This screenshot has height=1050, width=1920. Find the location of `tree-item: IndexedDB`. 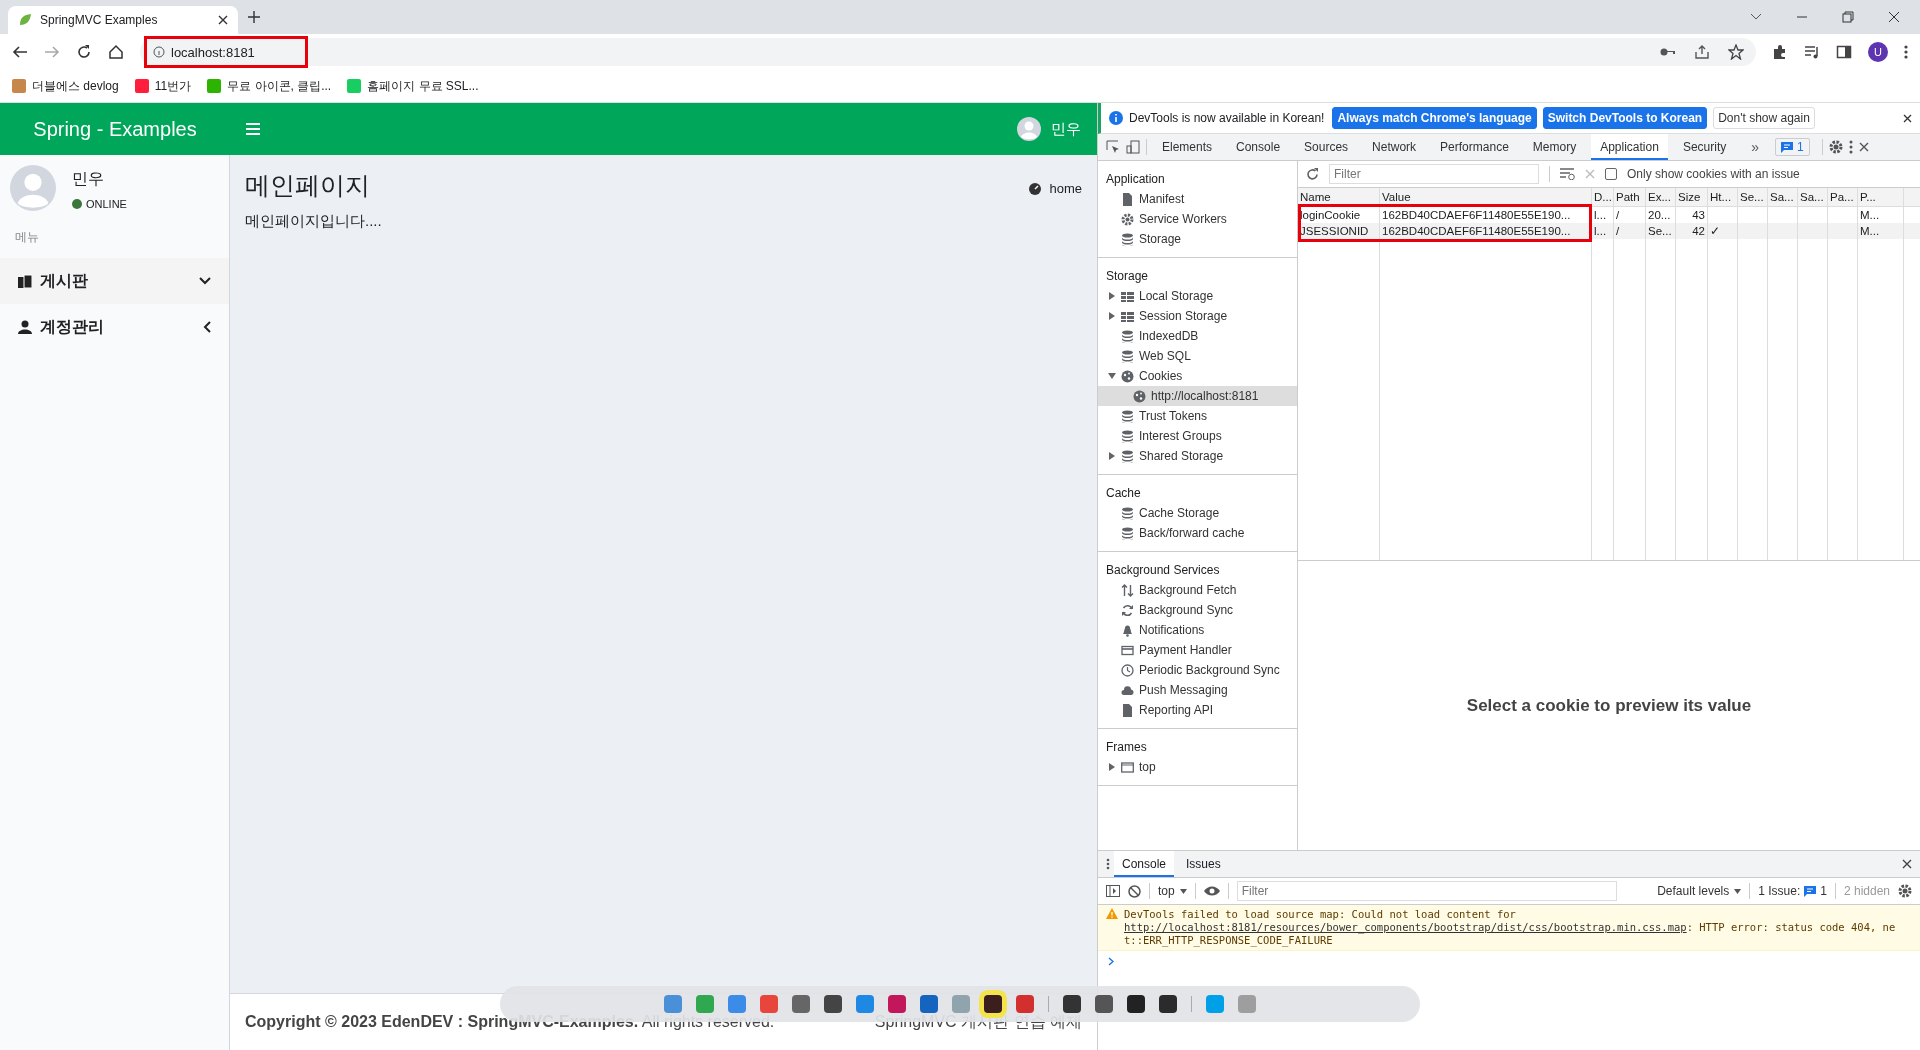

tree-item: IndexedDB is located at coordinates (1197, 336).